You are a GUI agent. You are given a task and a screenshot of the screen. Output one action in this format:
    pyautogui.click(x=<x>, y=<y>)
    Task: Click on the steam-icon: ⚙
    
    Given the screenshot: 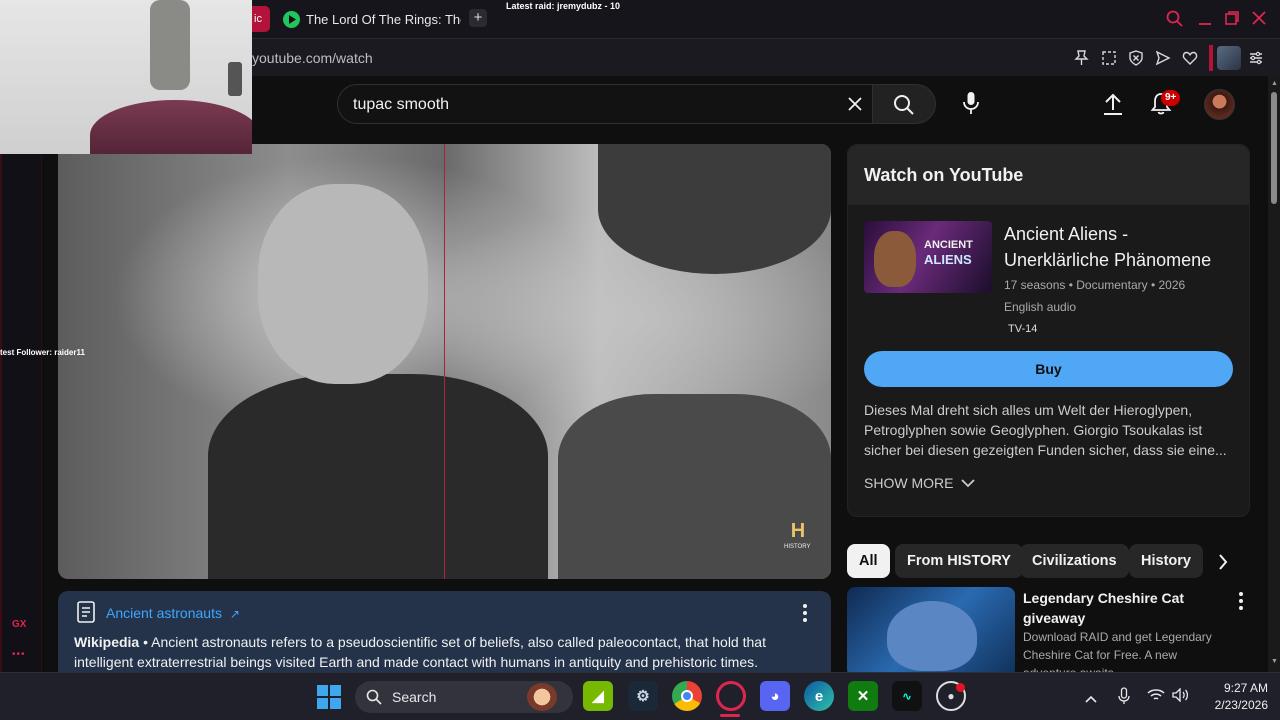 What is the action you would take?
    pyautogui.click(x=643, y=696)
    